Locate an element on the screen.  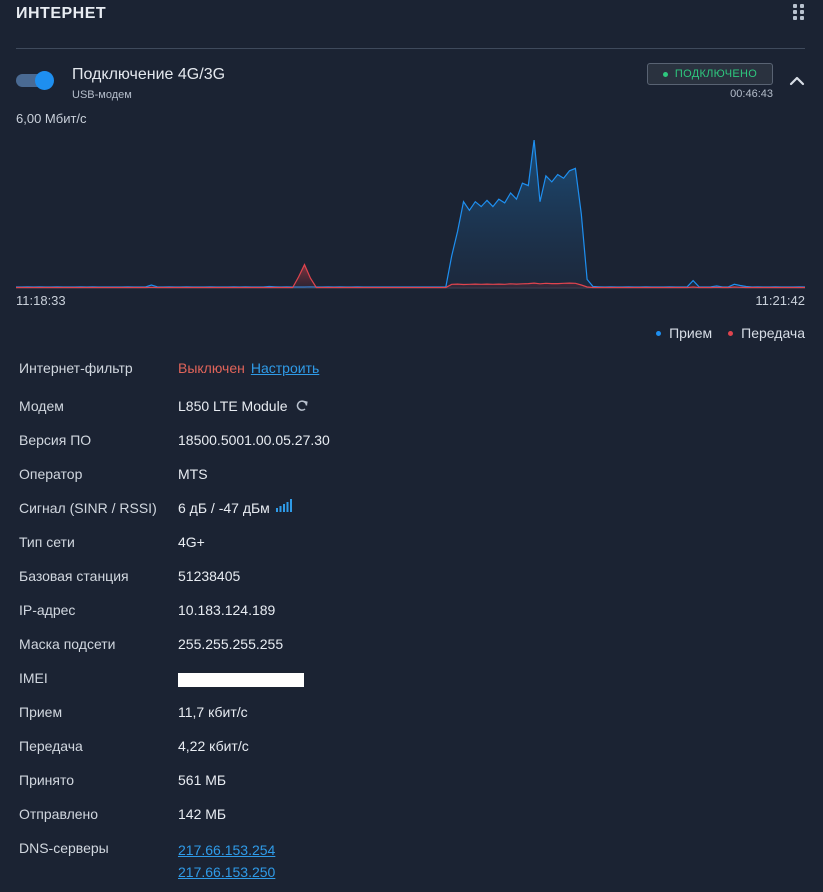
chart-area-tx is located at coordinates (410, 276).